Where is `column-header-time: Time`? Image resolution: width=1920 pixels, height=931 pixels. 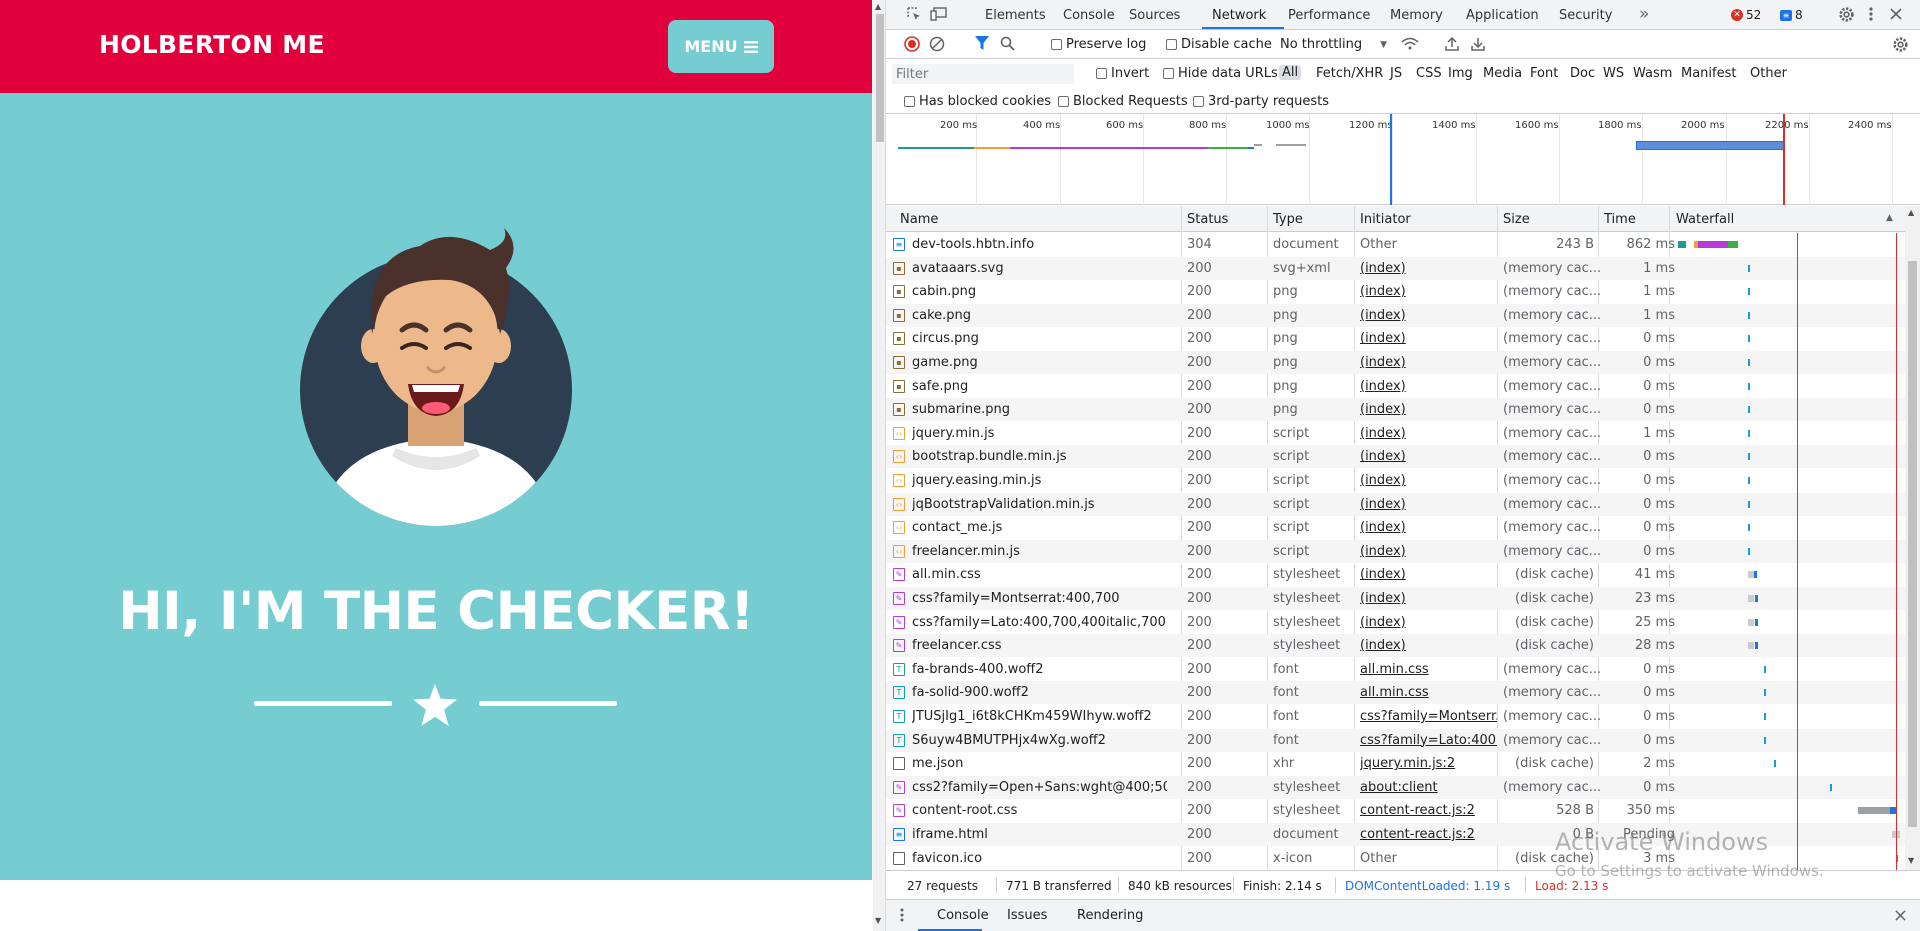
column-header-time: Time is located at coordinates (1620, 219).